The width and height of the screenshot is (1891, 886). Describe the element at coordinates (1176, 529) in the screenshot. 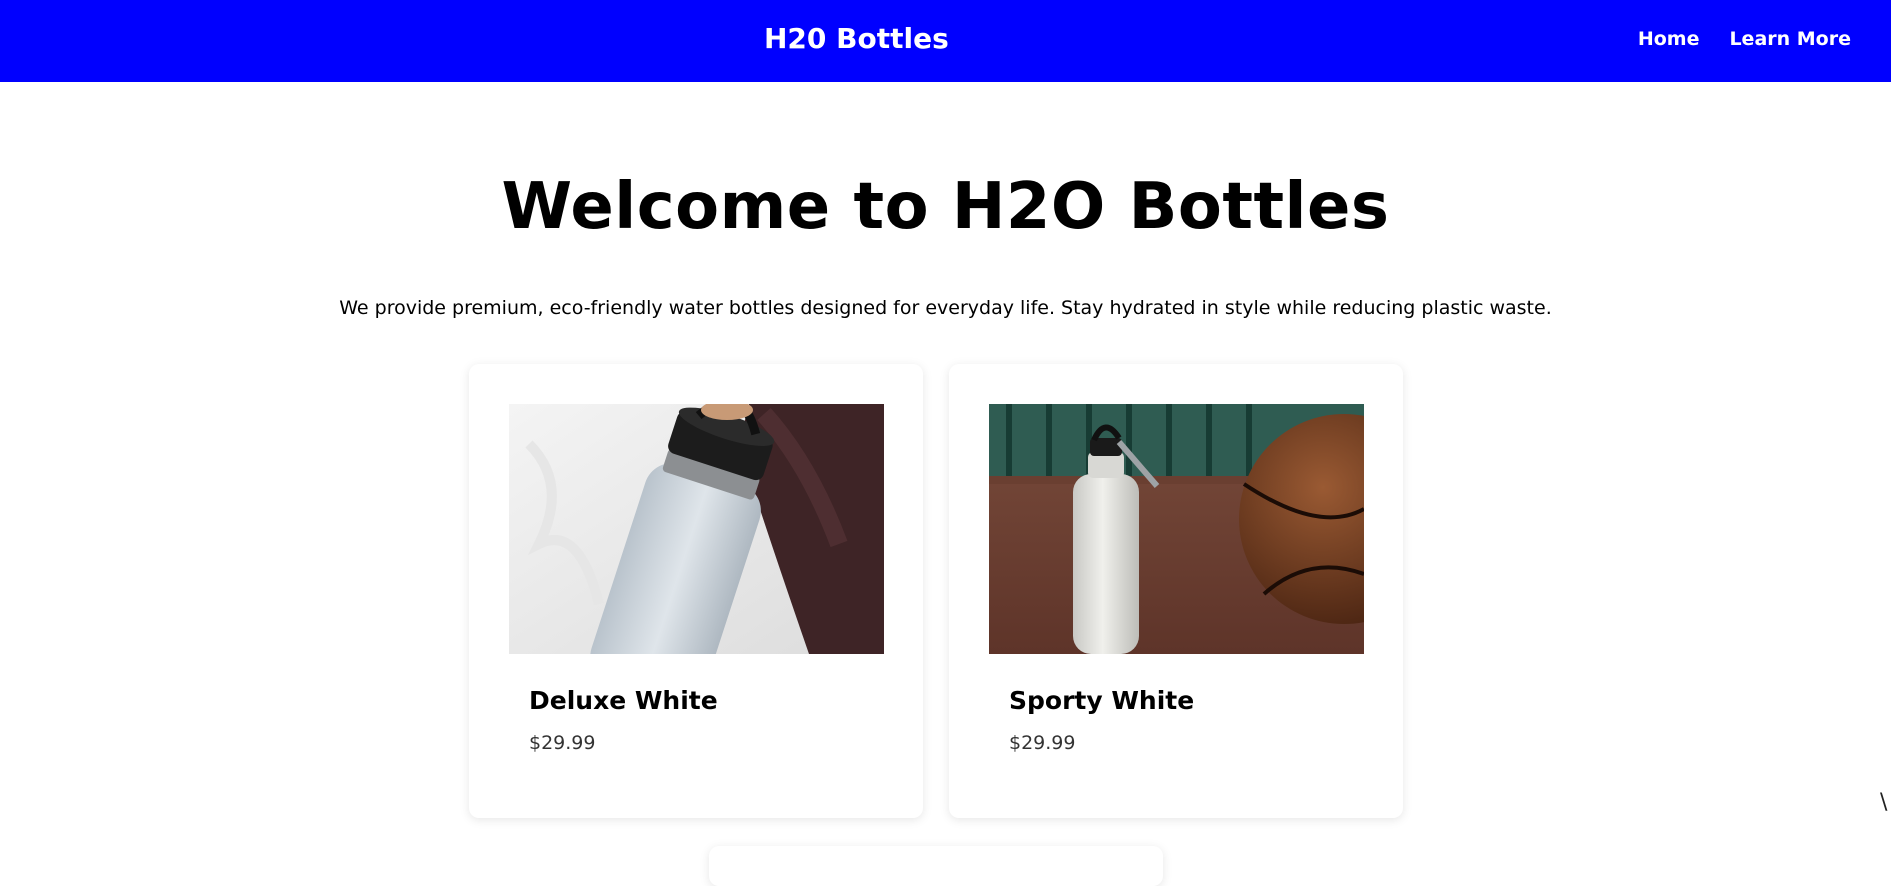

I see `product-image-sporty-white` at that location.